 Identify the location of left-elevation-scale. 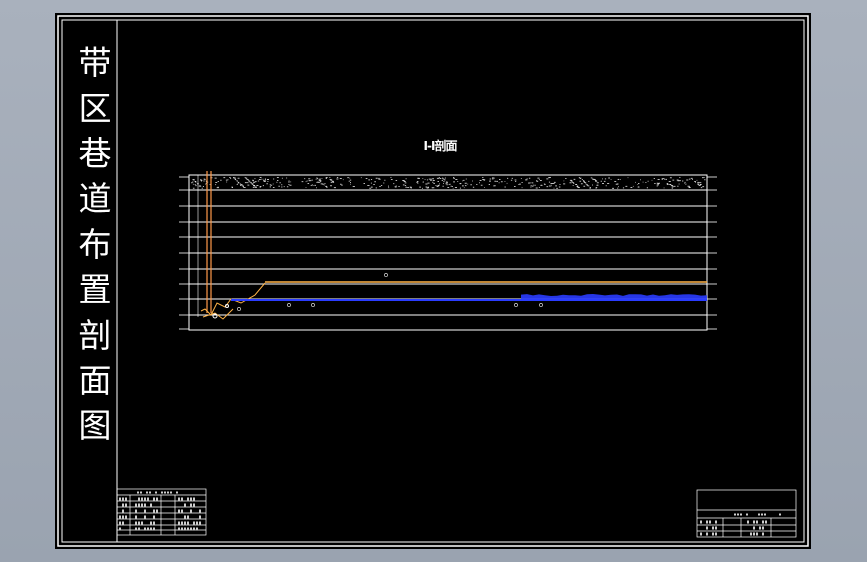
(184, 253).